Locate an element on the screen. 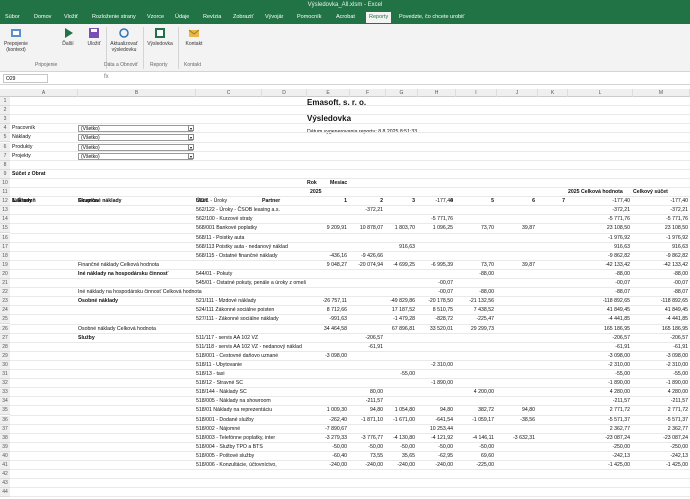 The image size is (690, 499). row-number: 29 is located at coordinates (5, 356).